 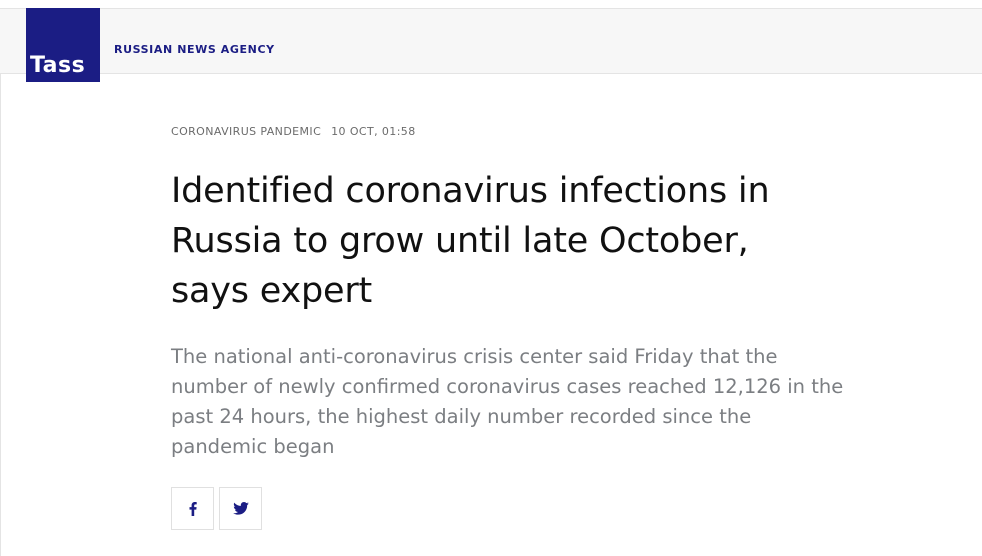 I want to click on twitter-share-button, so click(x=240, y=508).